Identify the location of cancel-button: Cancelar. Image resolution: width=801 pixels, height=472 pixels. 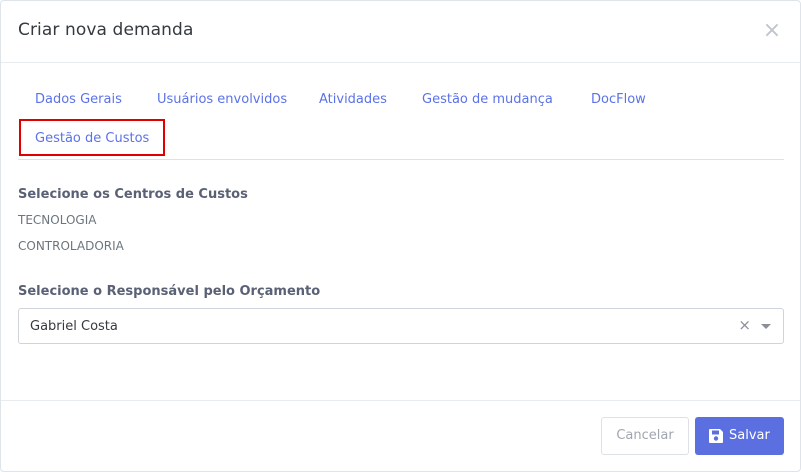
(645, 436).